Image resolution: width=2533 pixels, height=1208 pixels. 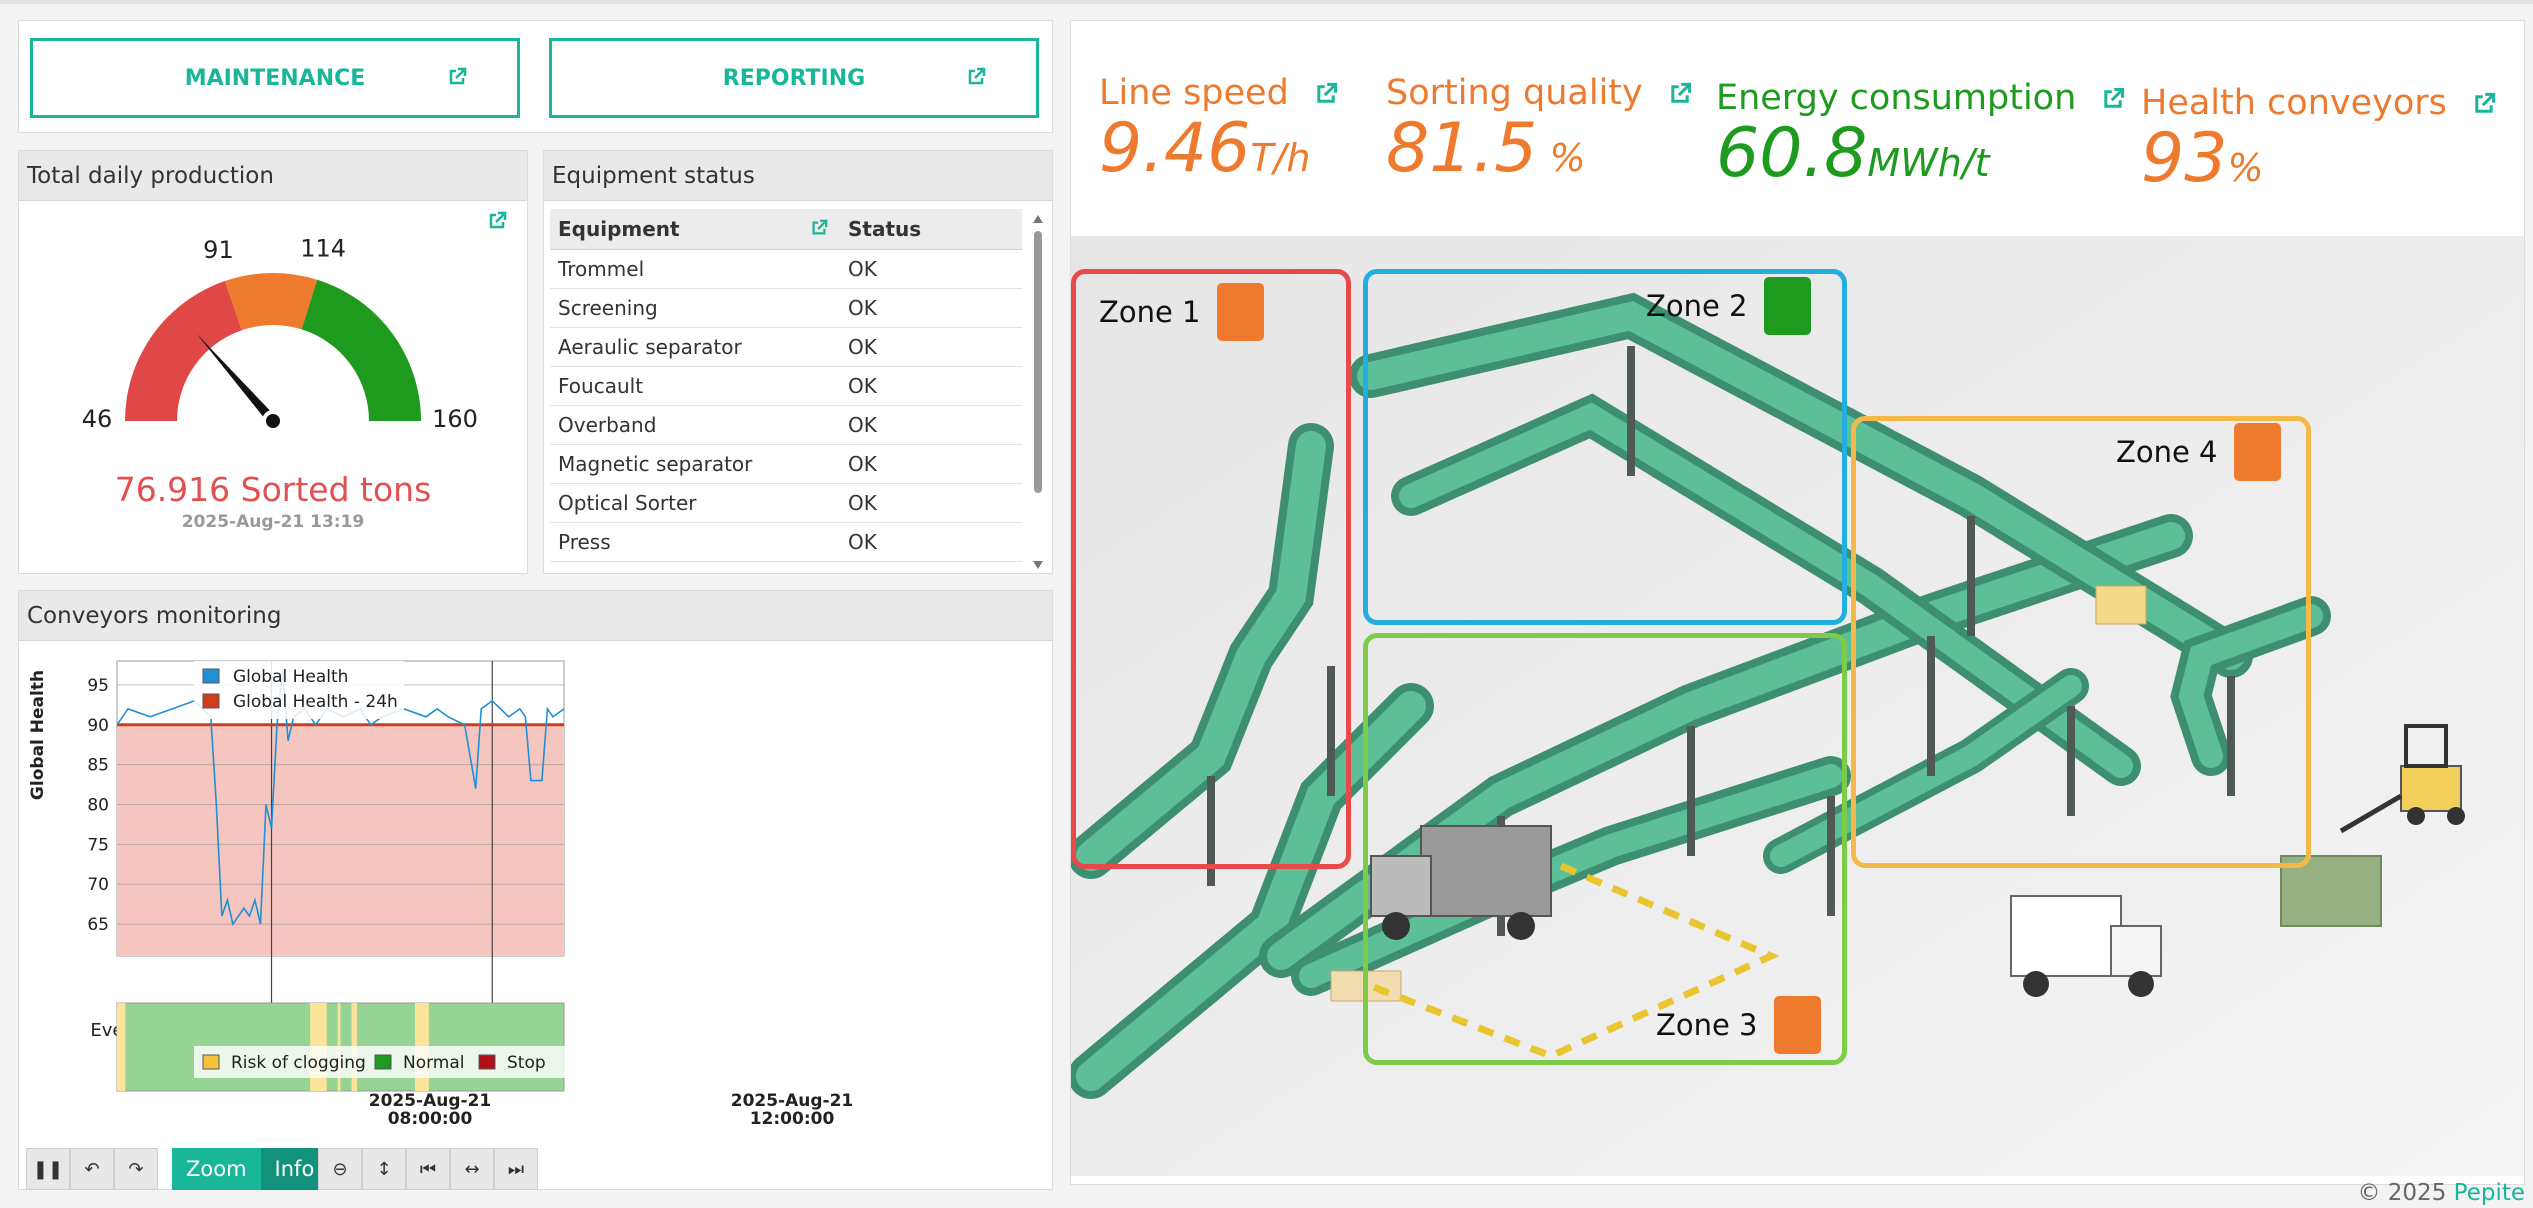 What do you see at coordinates (1218, 128) in the screenshot?
I see `kpi-card: Line speed 9.46T/h` at bounding box center [1218, 128].